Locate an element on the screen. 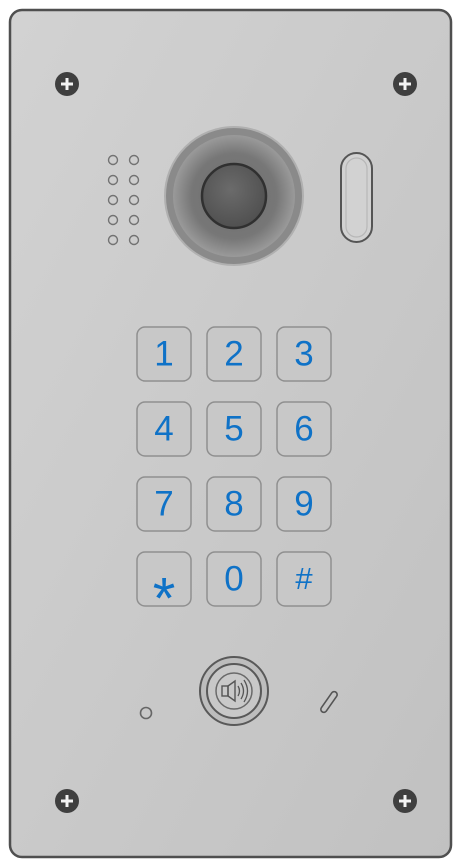 The image size is (461, 865). key-label: 3 is located at coordinates (303, 353).